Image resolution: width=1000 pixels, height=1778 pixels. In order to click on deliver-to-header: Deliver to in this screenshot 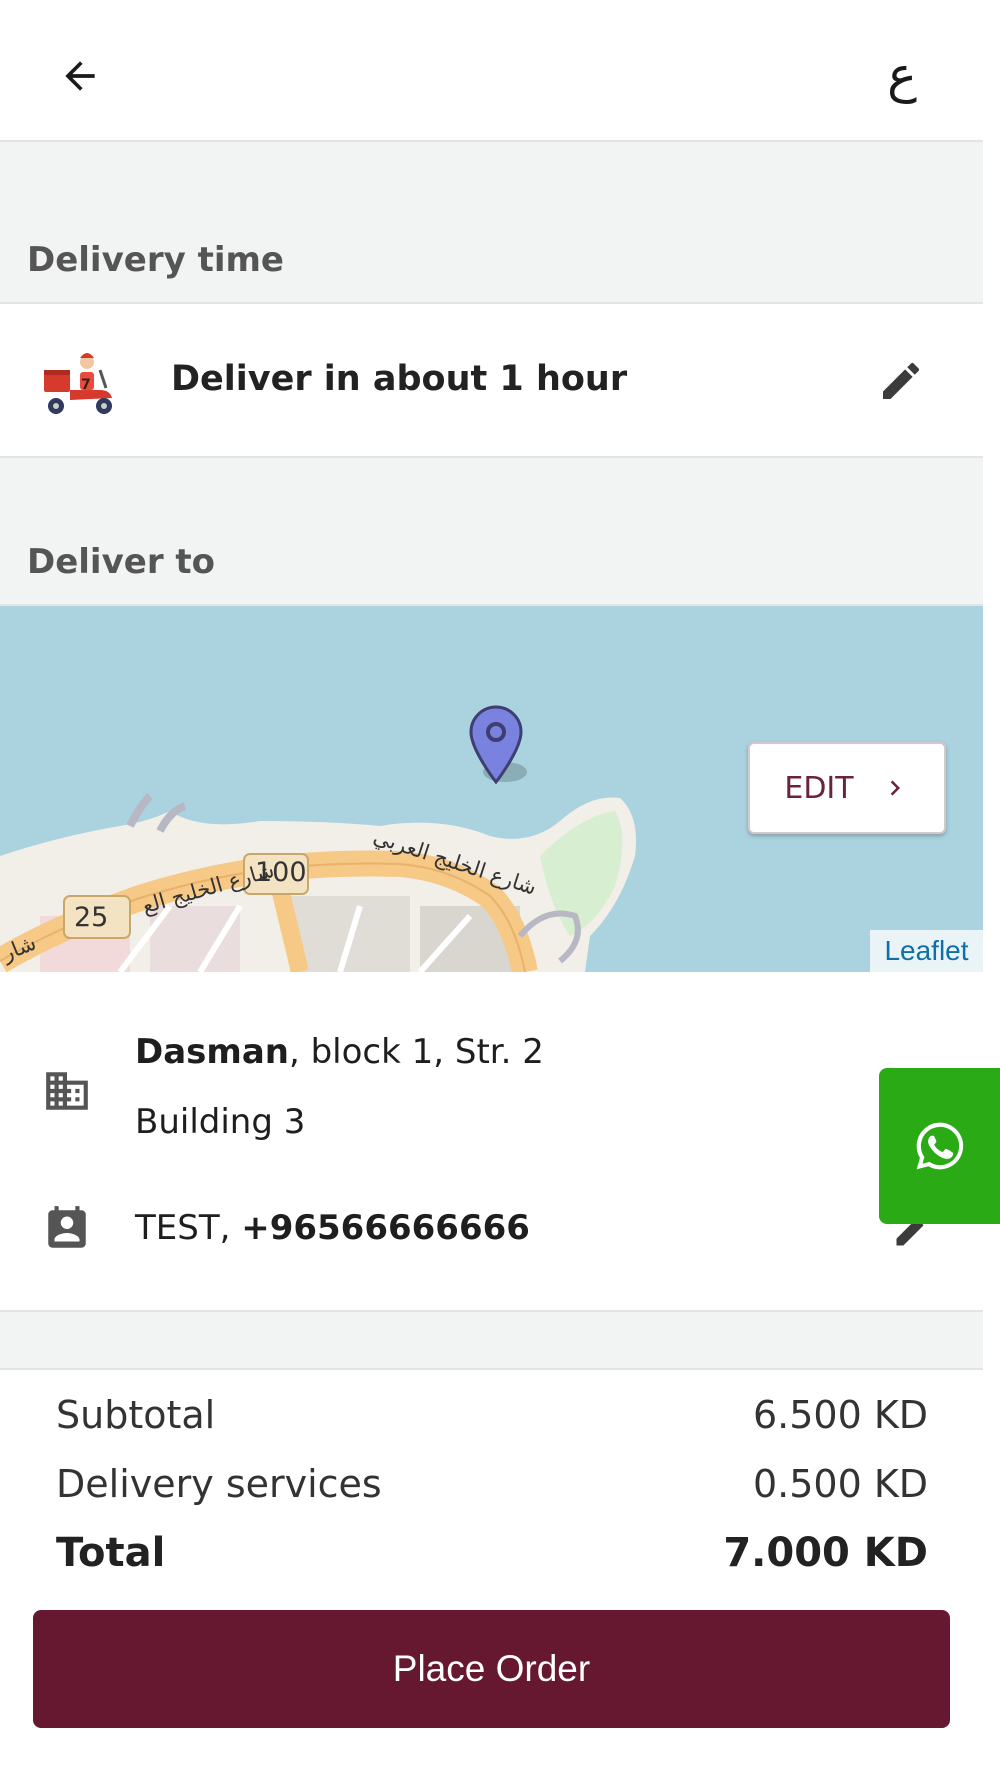, I will do `click(491, 531)`.